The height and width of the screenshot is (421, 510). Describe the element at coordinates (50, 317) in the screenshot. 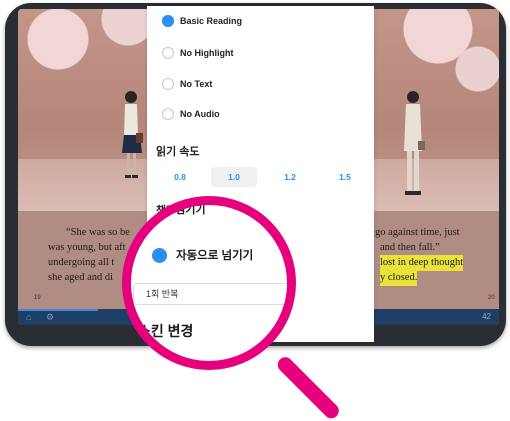

I see `settings-icon: ⚙` at that location.